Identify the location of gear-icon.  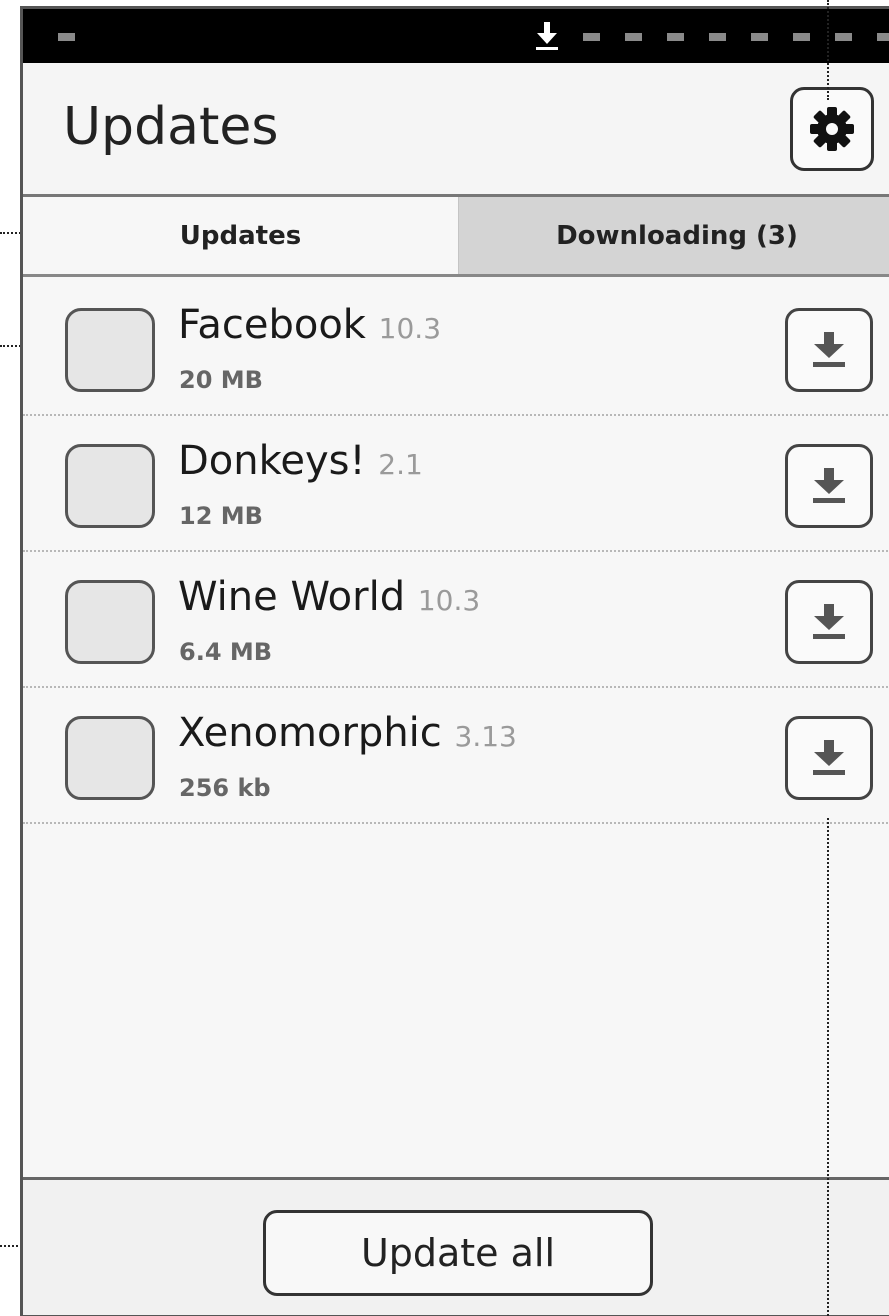
(832, 129).